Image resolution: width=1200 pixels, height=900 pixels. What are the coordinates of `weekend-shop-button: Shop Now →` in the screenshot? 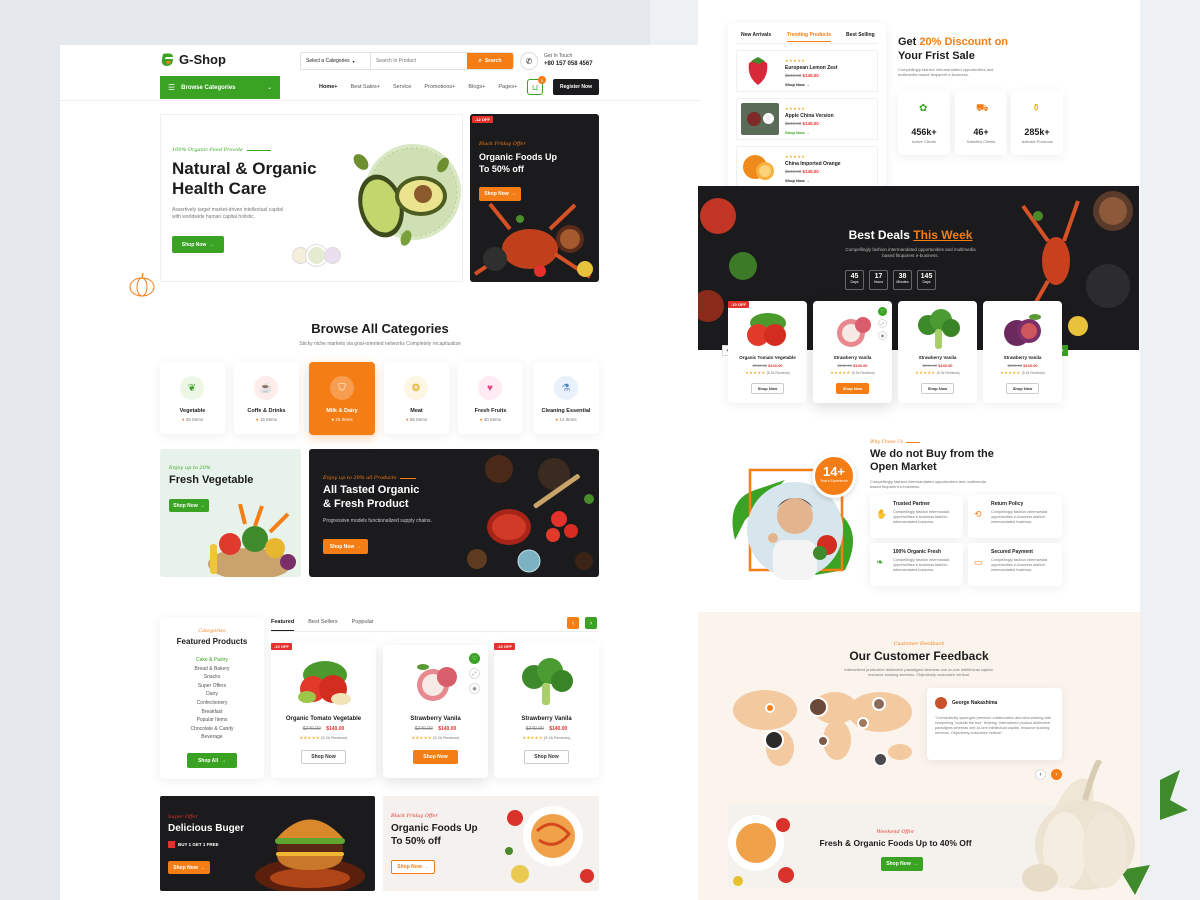 It's located at (902, 864).